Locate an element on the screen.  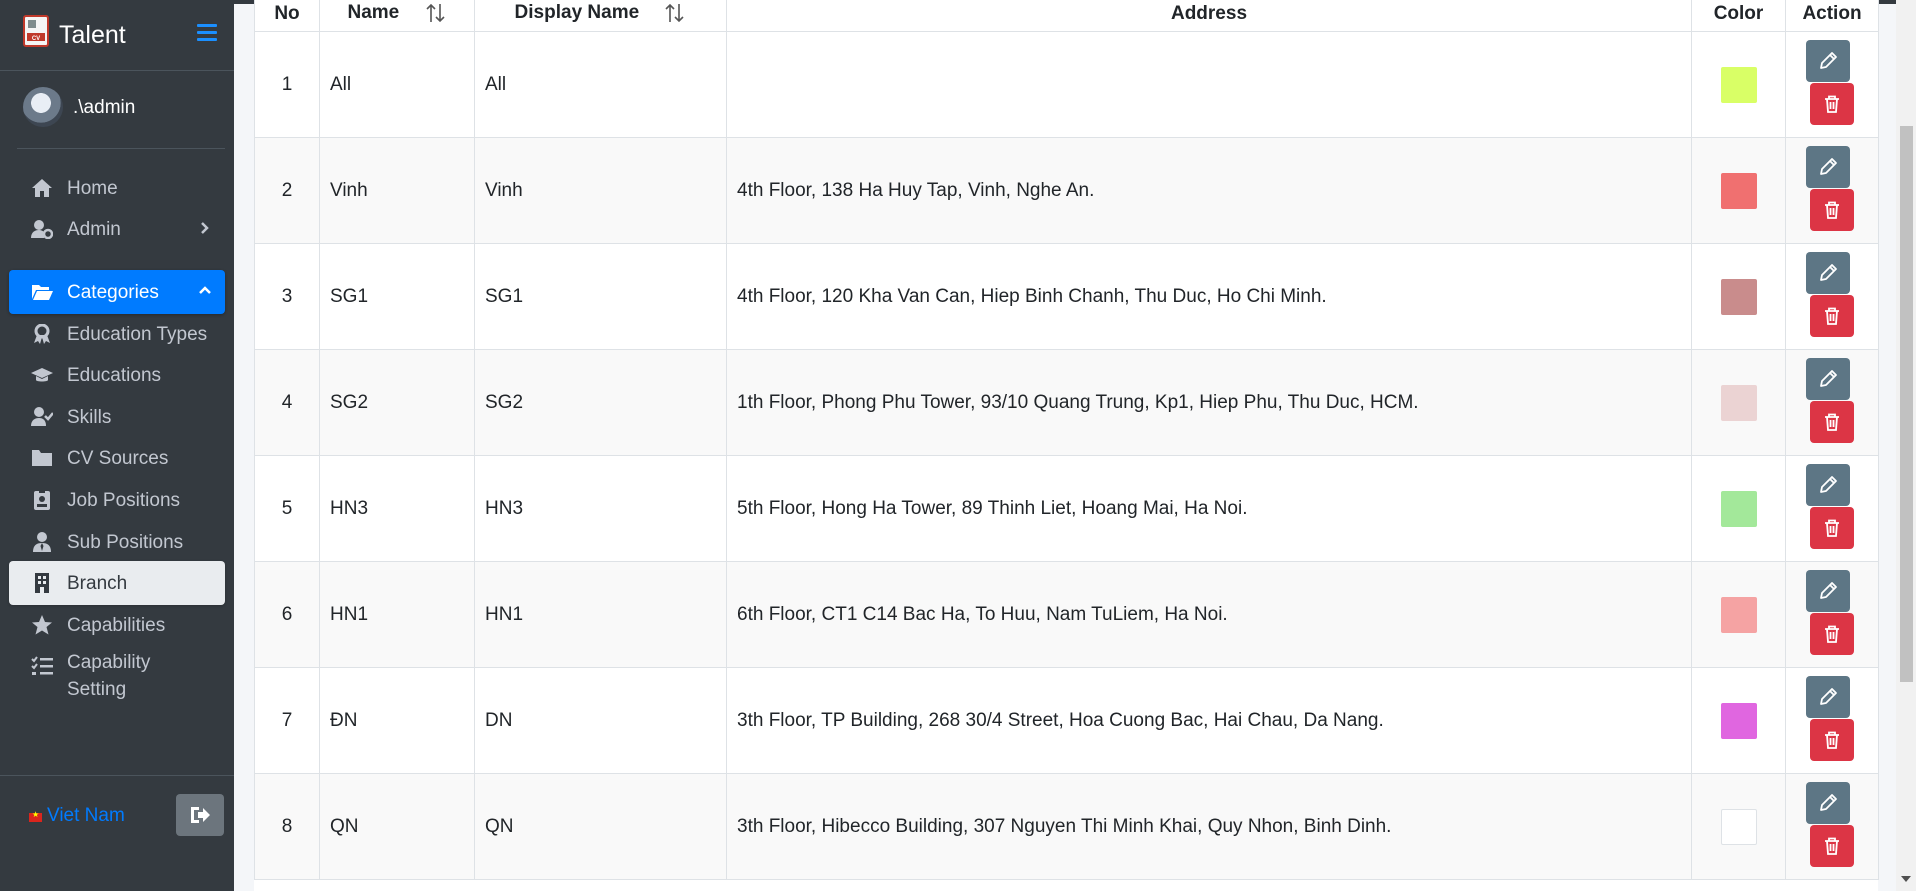
user-panel: .\admin is located at coordinates (121, 109).